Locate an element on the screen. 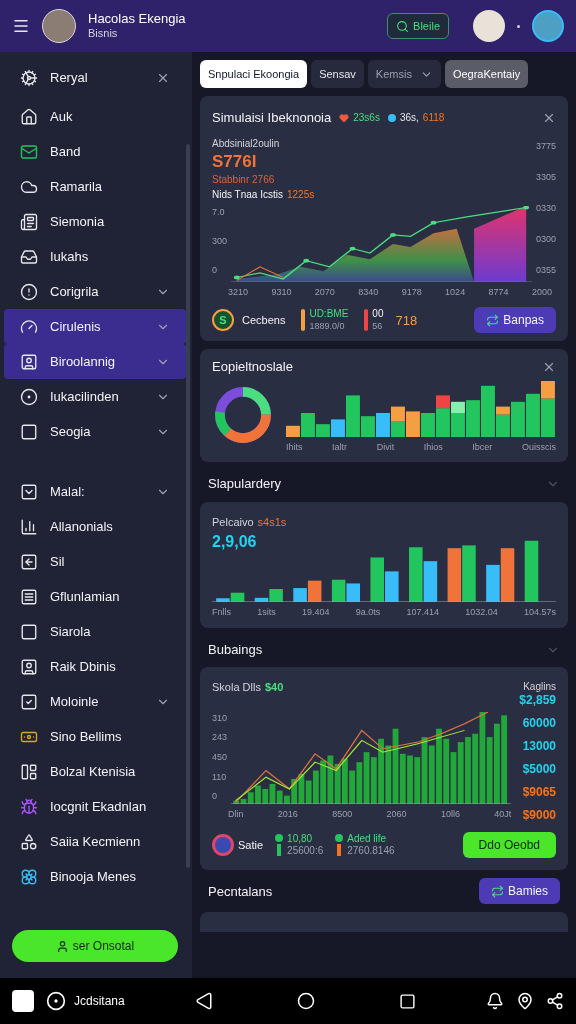 The width and height of the screenshot is (576, 1024). alert-icon is located at coordinates (29, 291).